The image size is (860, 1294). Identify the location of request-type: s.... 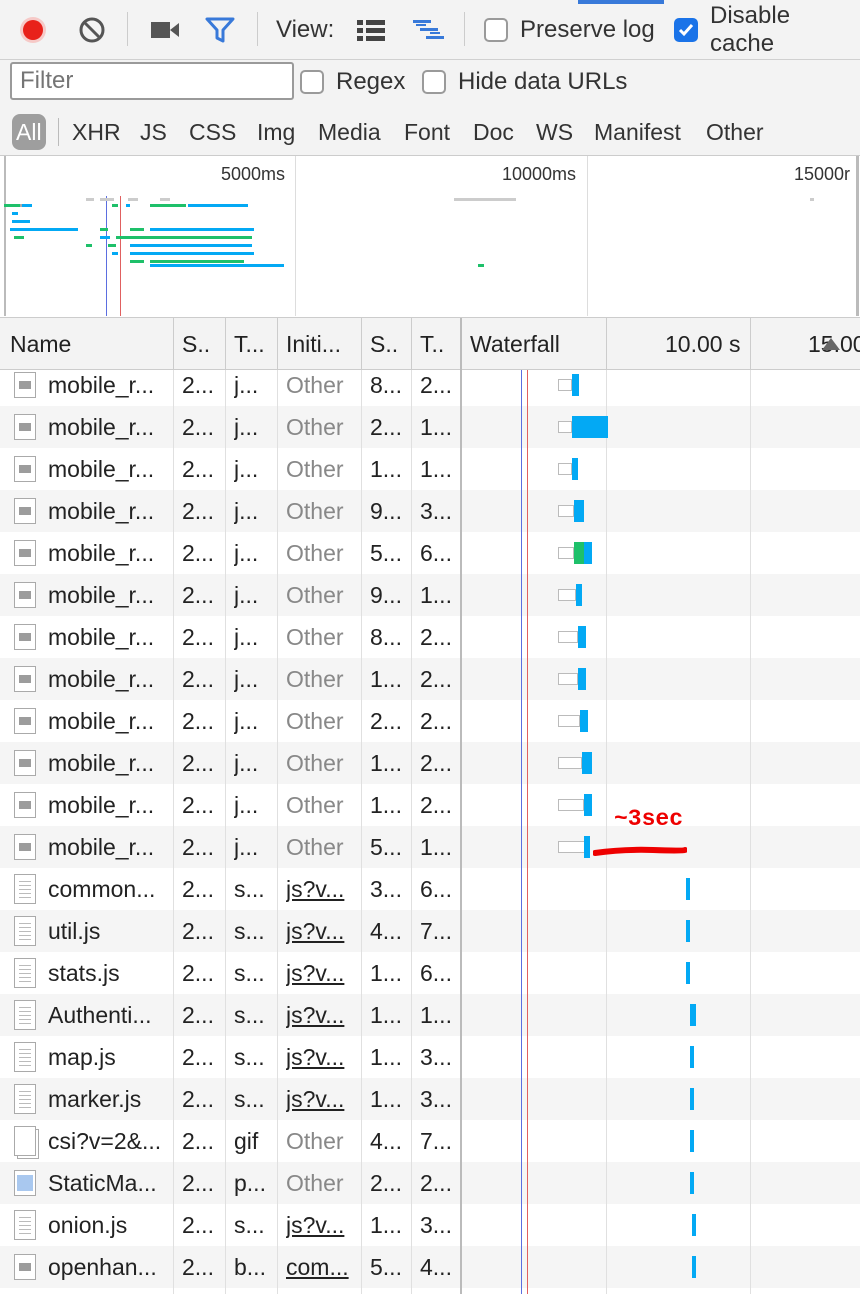
(249, 973).